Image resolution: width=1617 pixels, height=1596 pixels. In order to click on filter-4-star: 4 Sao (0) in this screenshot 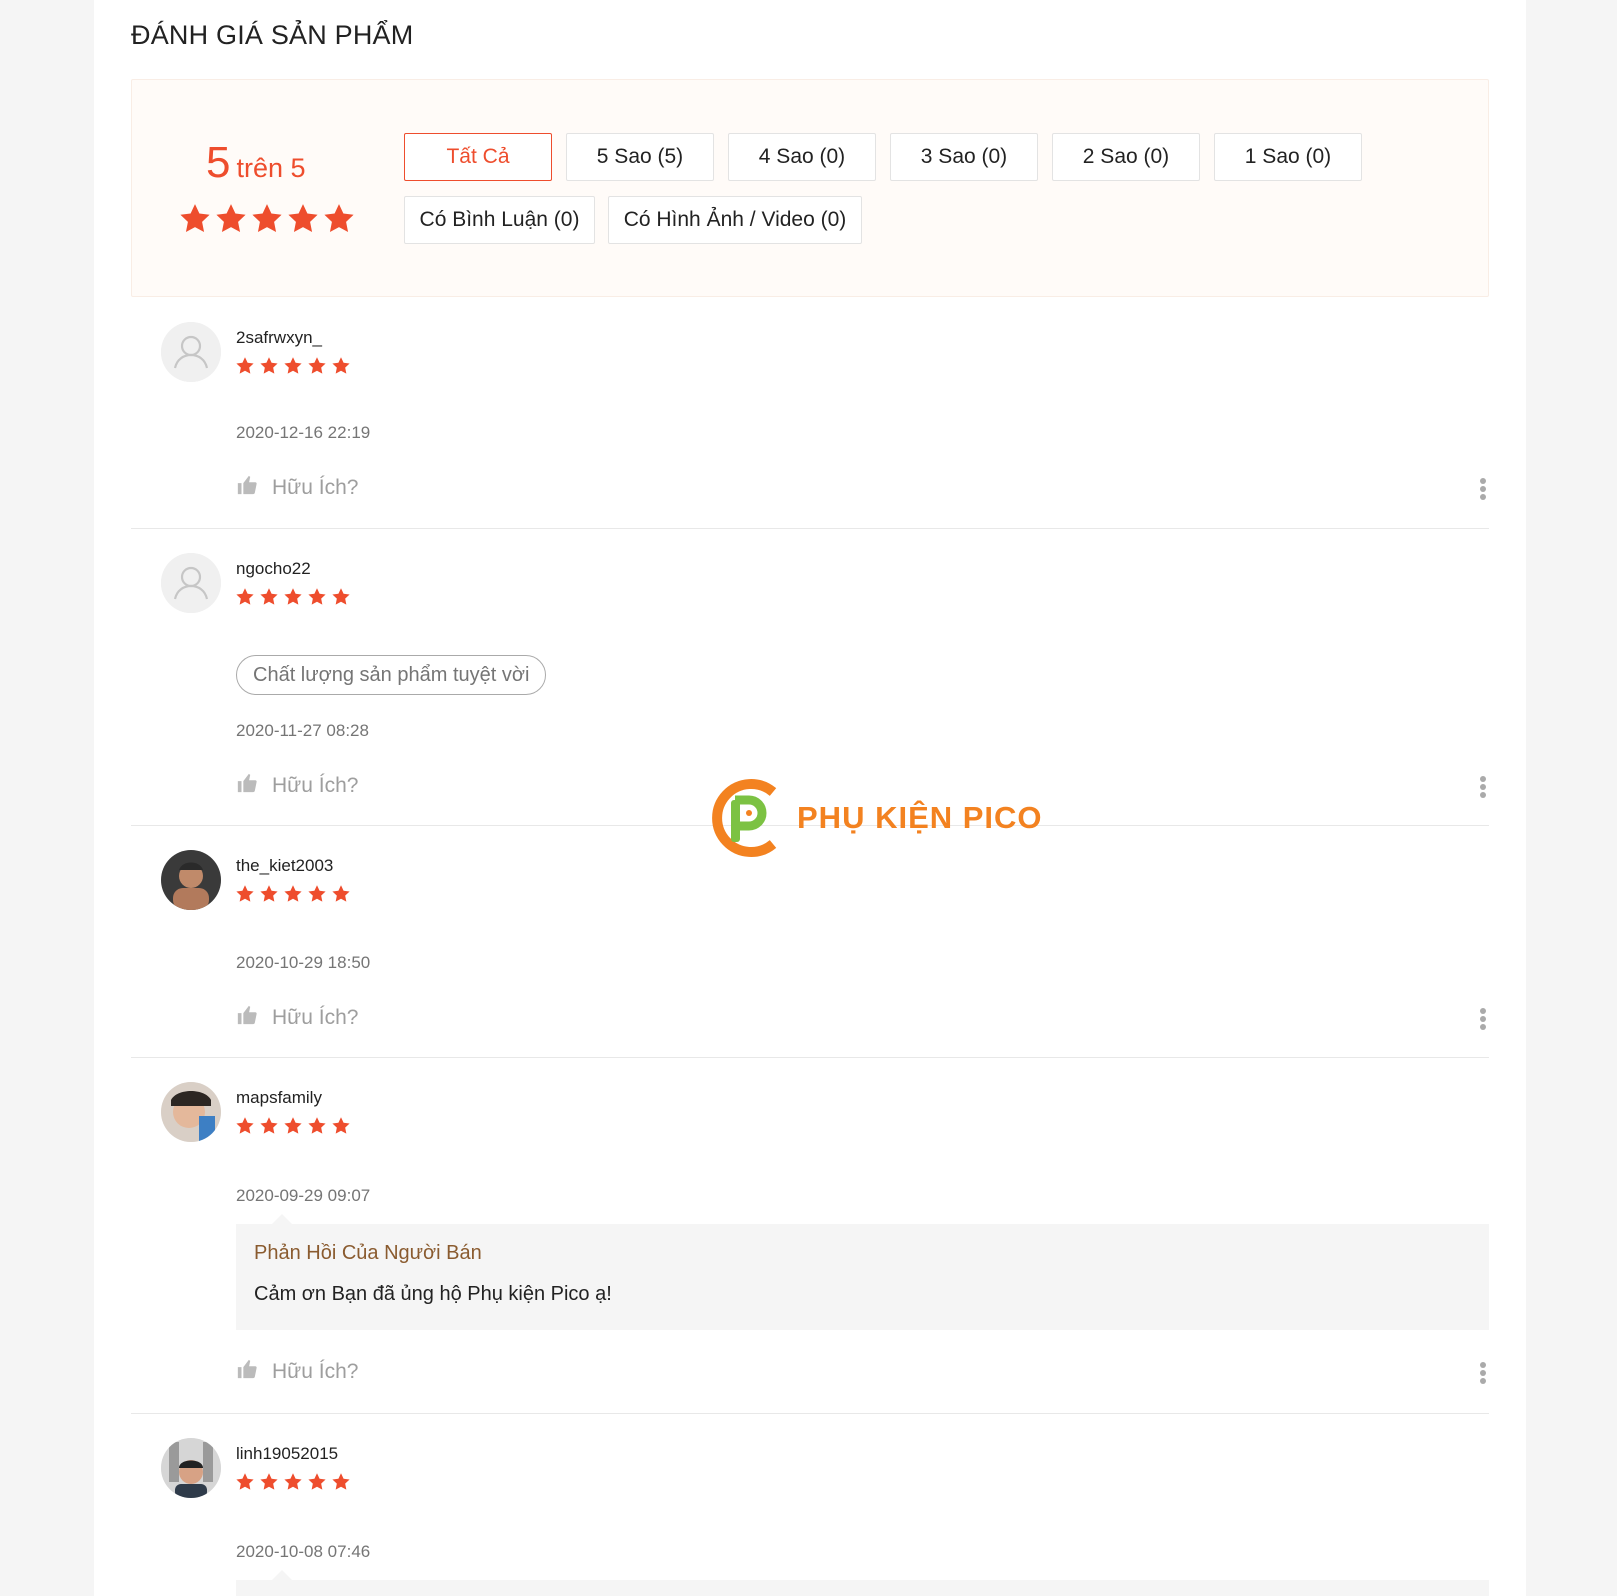, I will do `click(802, 157)`.